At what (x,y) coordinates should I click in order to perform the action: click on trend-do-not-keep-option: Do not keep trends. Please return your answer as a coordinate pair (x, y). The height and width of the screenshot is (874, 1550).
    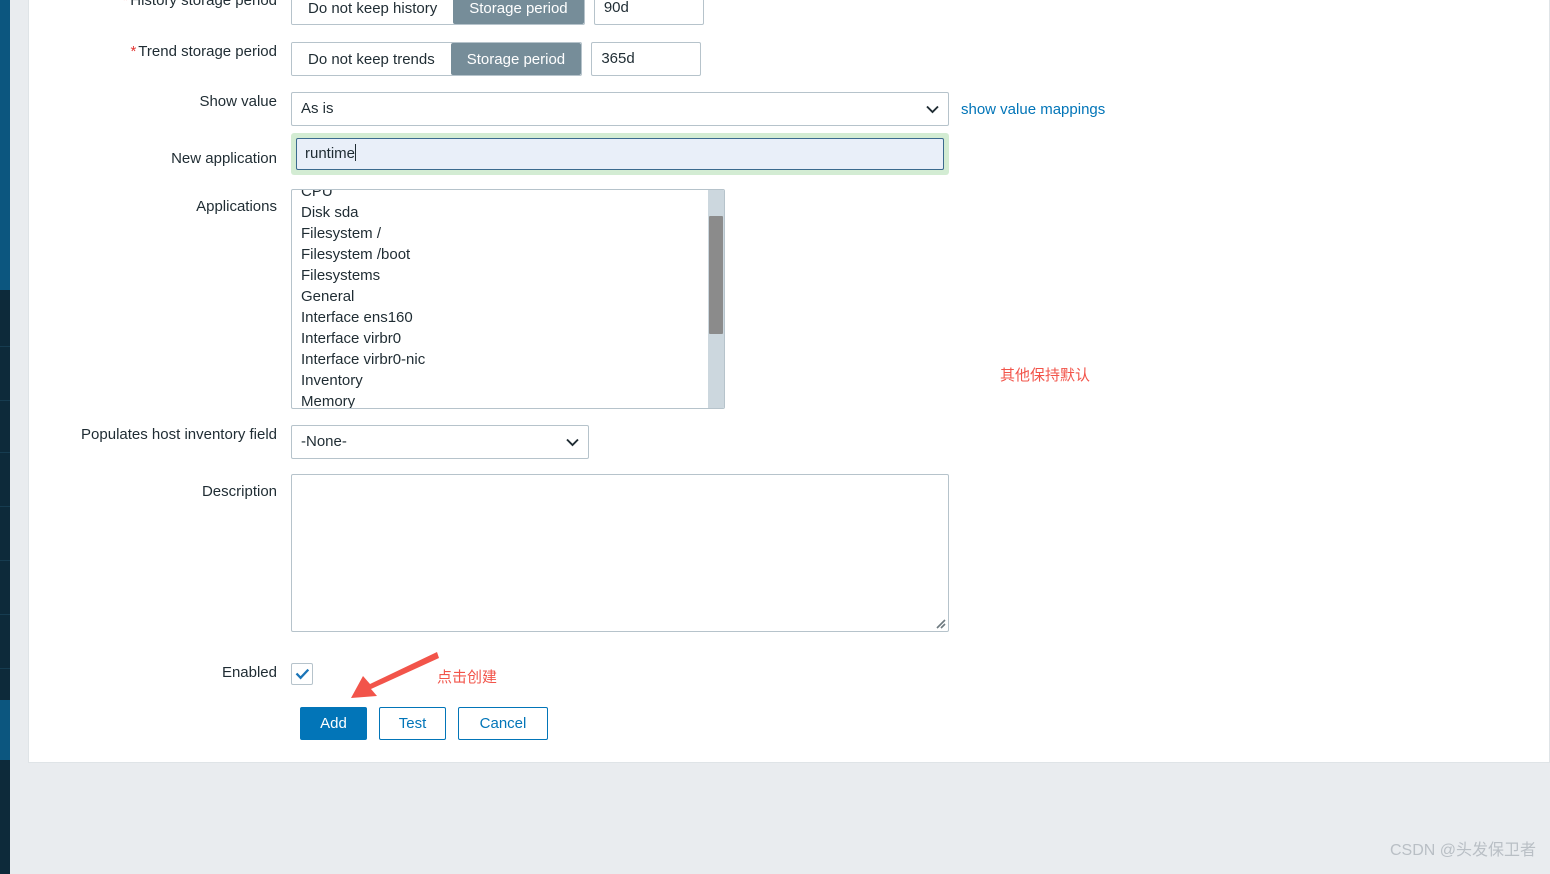
    Looking at the image, I should click on (371, 59).